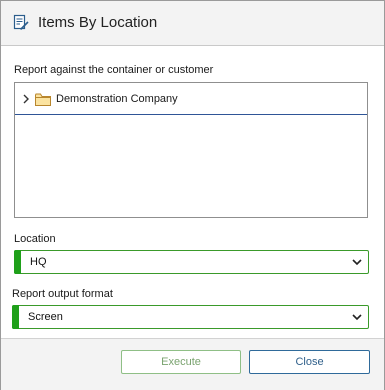 The height and width of the screenshot is (390, 385). I want to click on location-label: Location, so click(35, 239).